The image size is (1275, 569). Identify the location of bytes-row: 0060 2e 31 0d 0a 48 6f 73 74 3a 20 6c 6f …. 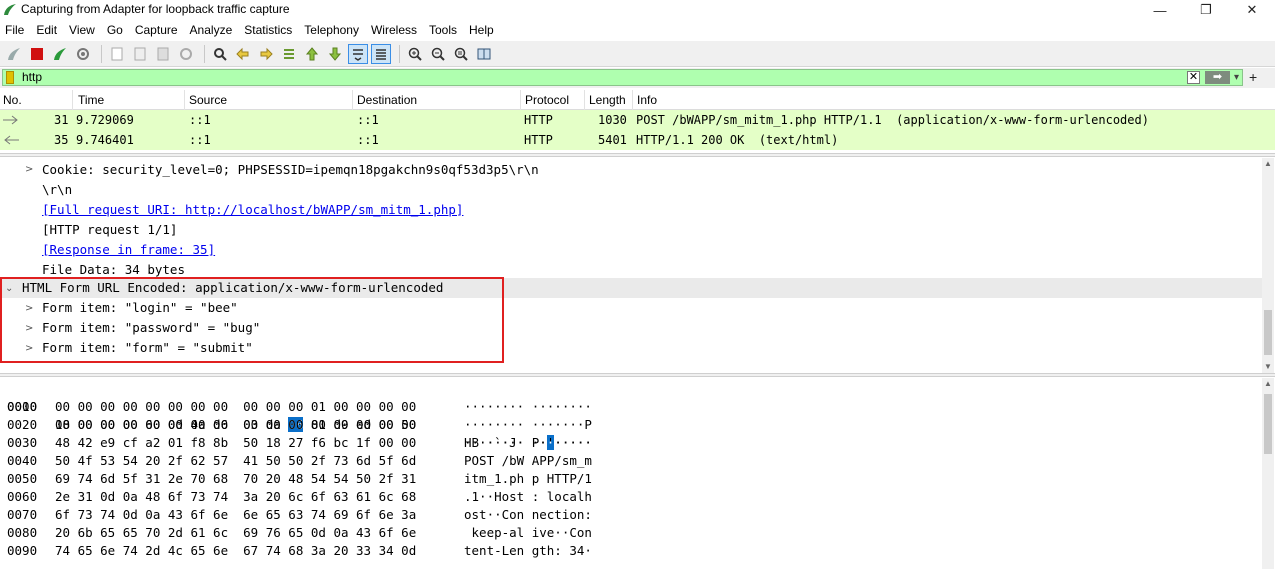
(631, 497).